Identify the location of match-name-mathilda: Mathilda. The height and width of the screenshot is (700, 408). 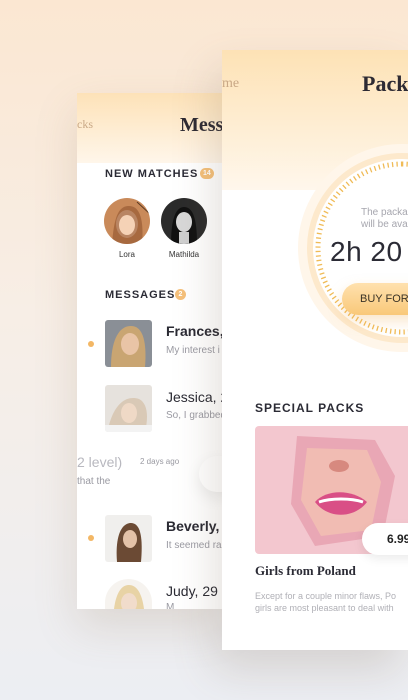
(184, 254).